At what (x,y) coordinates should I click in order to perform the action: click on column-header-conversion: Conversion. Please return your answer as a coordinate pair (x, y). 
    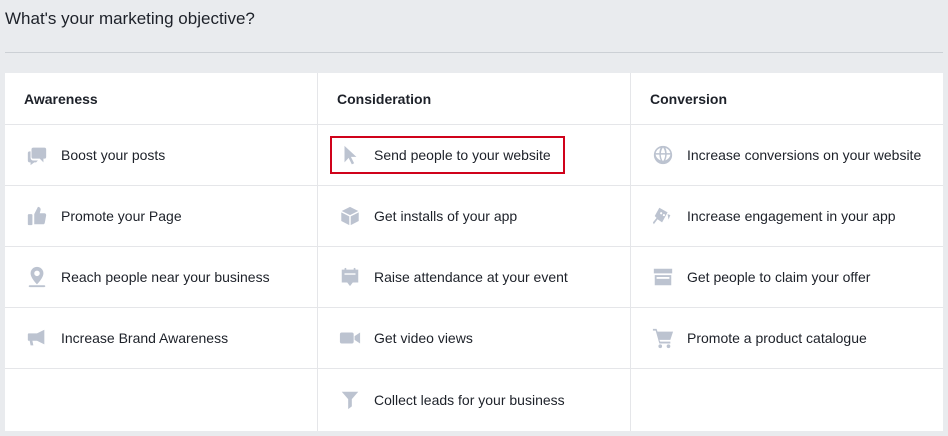
    Looking at the image, I should click on (787, 99).